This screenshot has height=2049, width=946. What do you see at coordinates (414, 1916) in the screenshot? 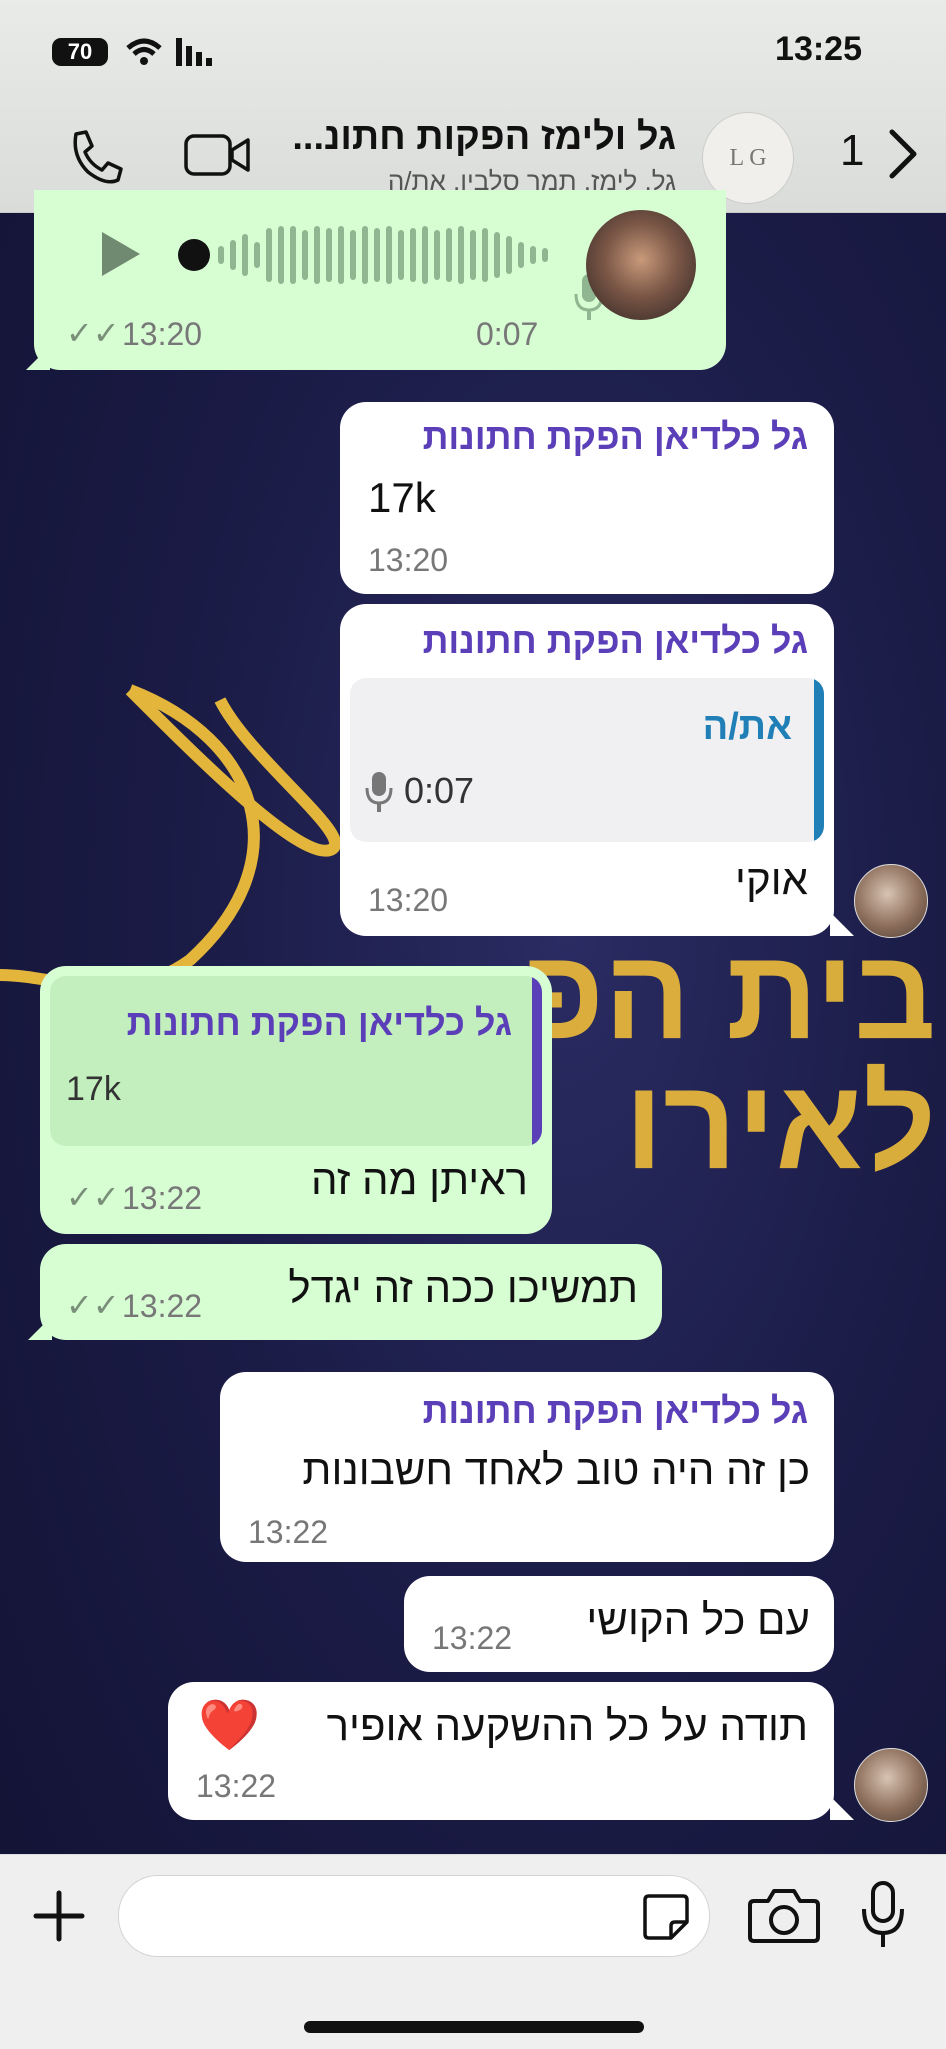
I see `message-input` at bounding box center [414, 1916].